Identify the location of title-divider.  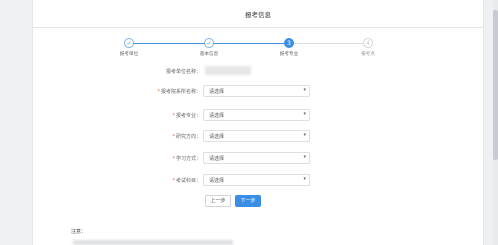
(258, 27).